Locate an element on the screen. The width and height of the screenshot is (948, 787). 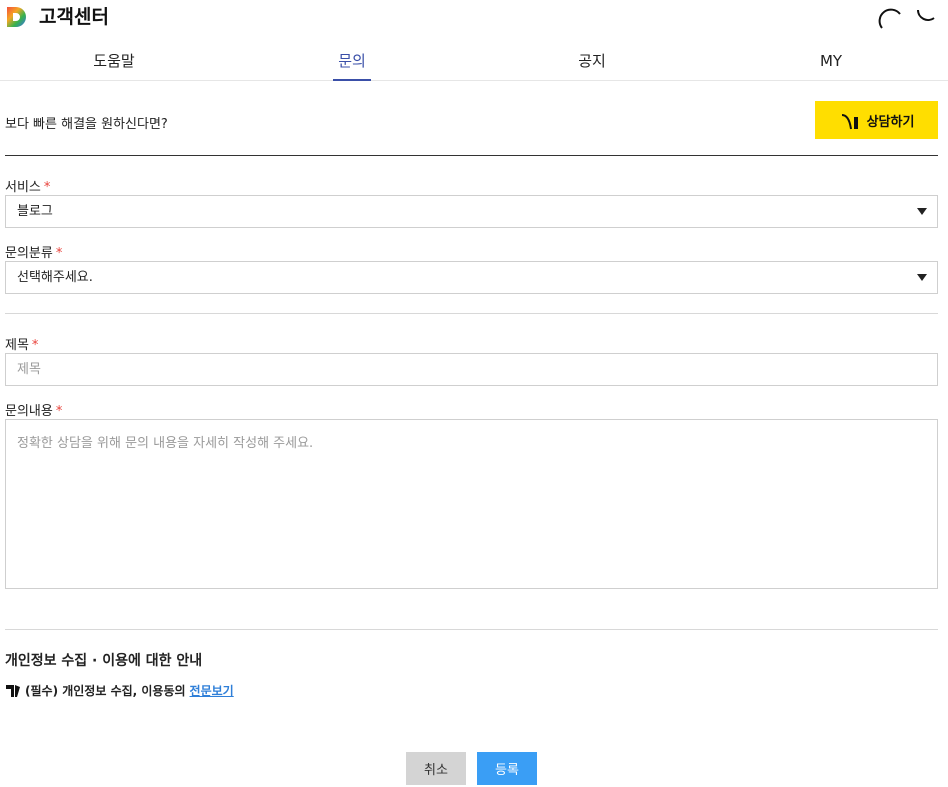
subject-input is located at coordinates (471, 369).